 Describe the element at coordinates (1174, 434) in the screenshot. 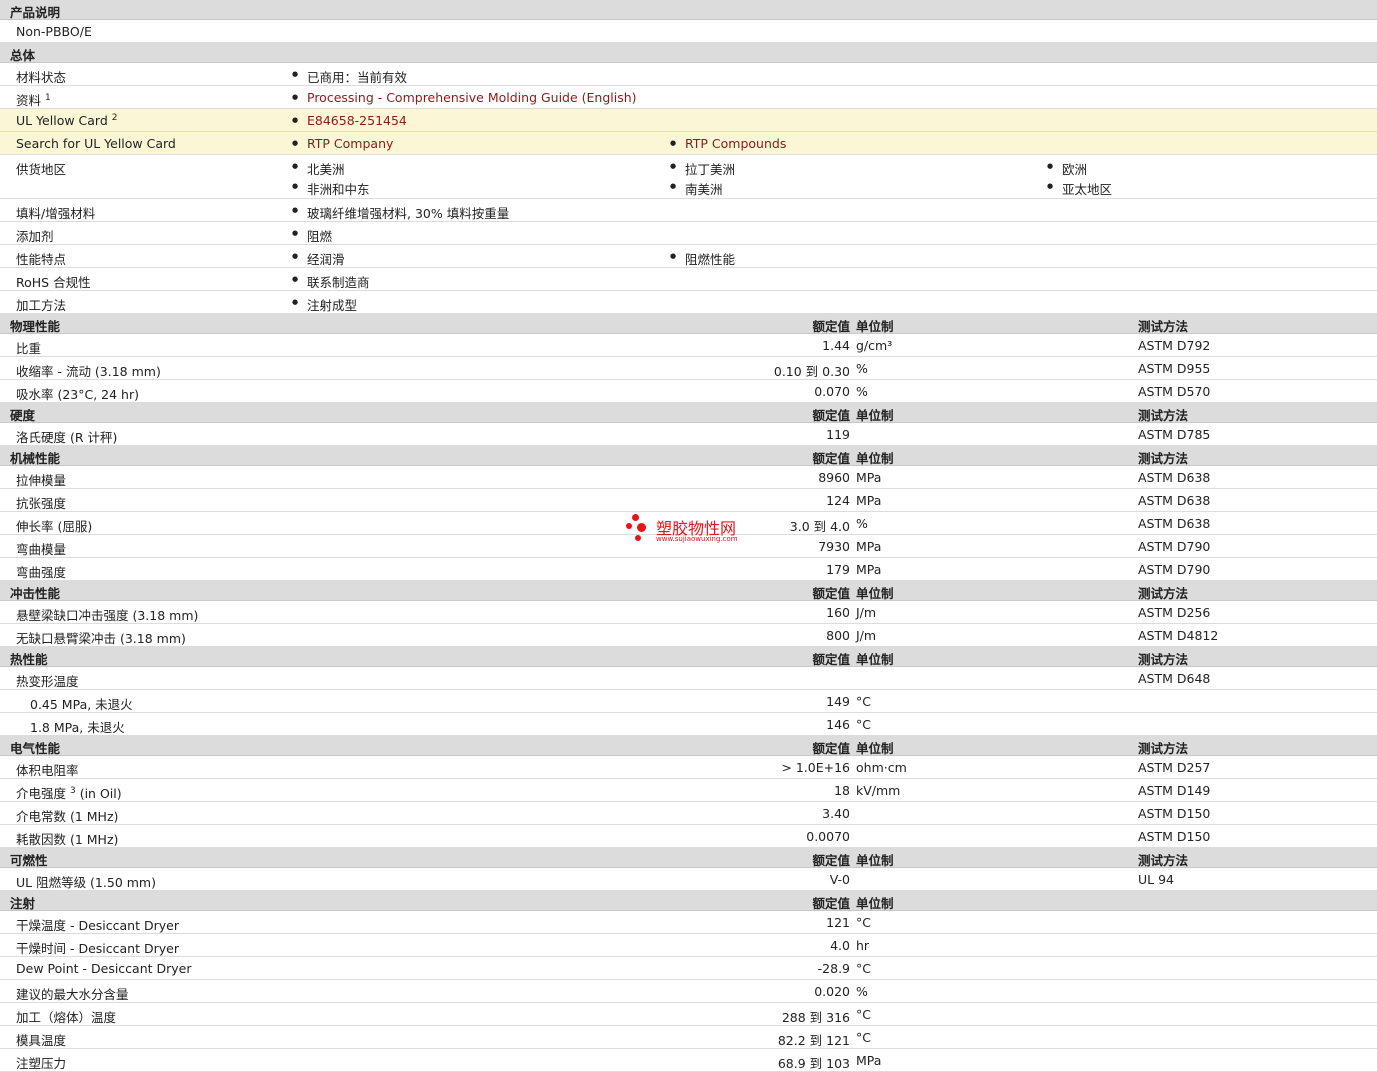

I see `property-test: ASTM D785` at that location.